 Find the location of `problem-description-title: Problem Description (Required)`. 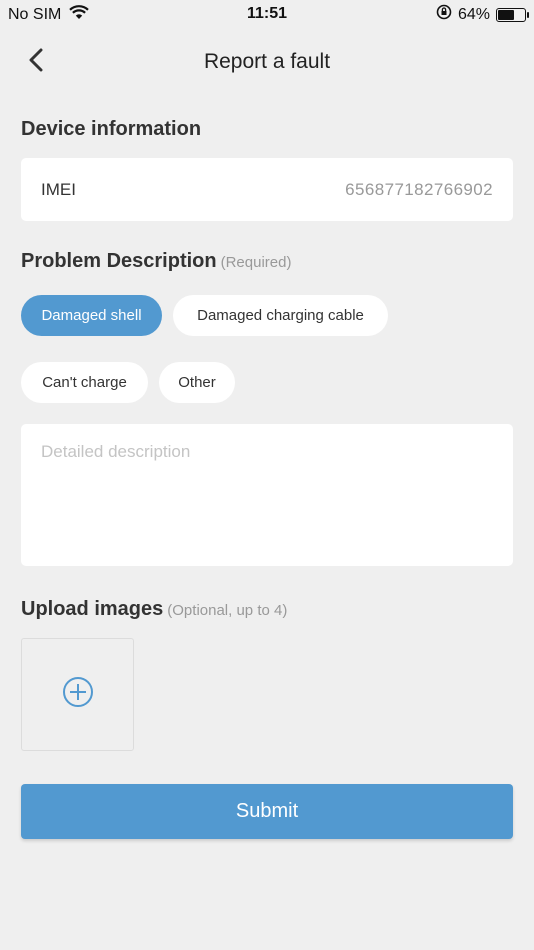

problem-description-title: Problem Description (Required) is located at coordinates (156, 261).